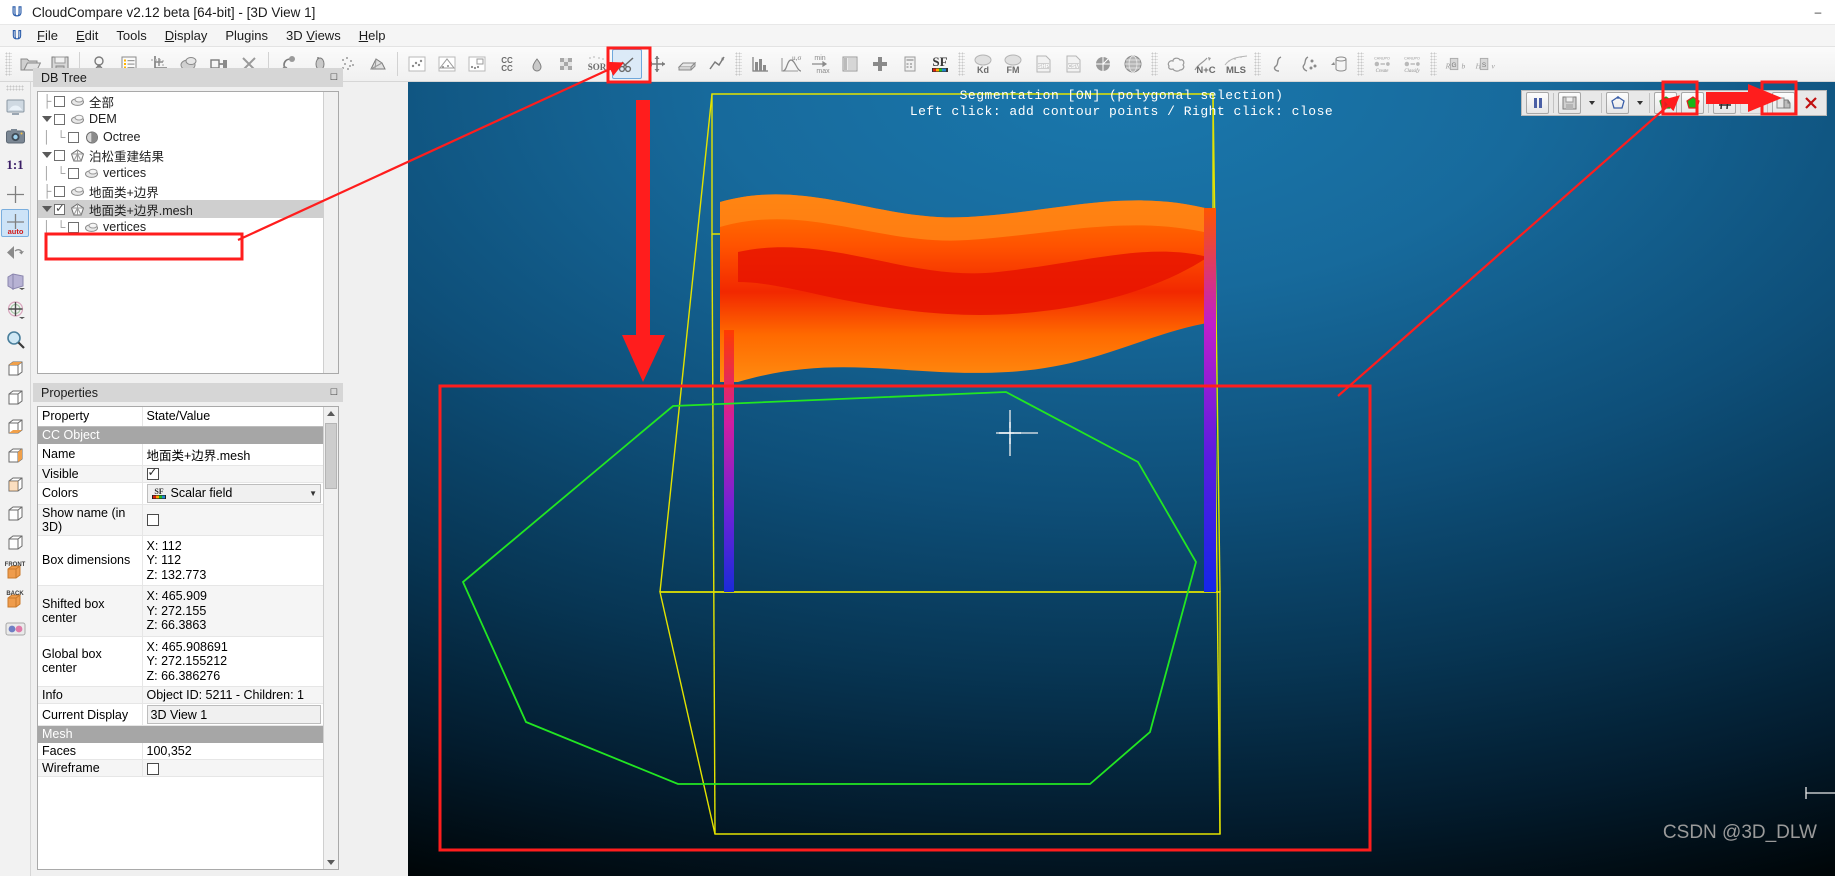 This screenshot has height=876, width=1835. Describe the element at coordinates (1176, 64) in the screenshot. I see `cork-boolean-icon` at that location.